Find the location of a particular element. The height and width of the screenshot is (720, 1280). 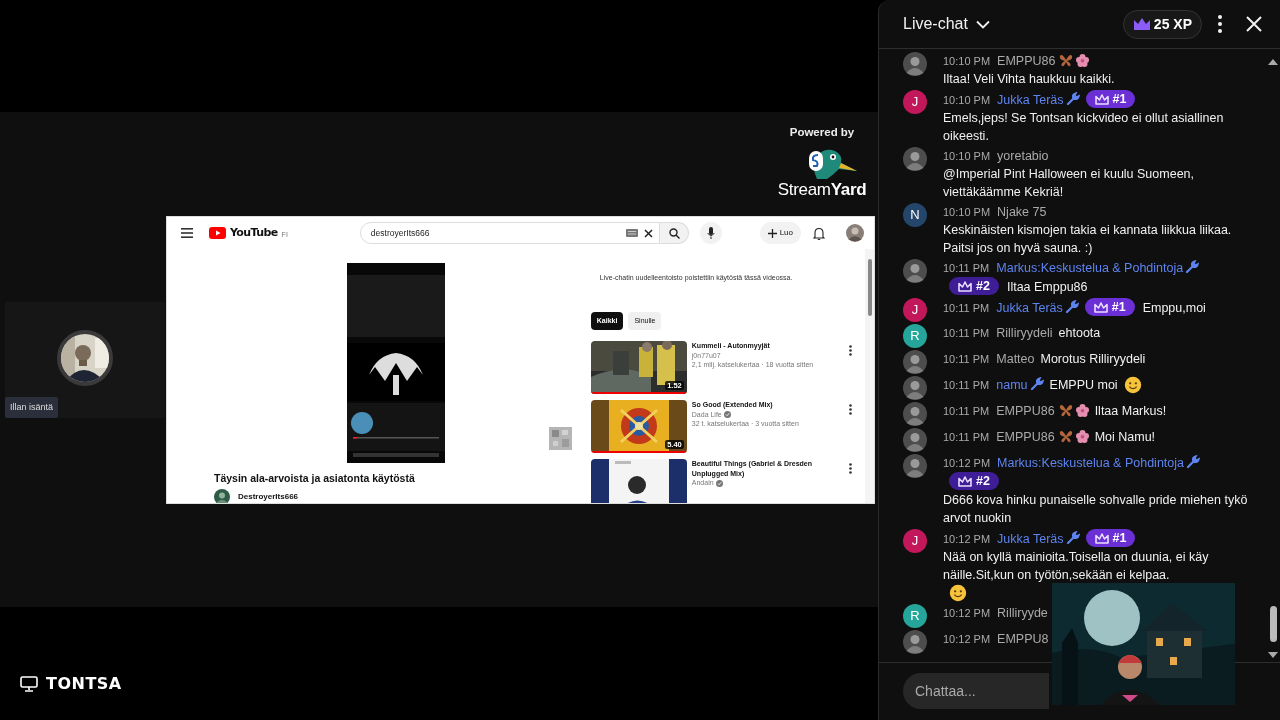

search-input: destroyerIts666 is located at coordinates (495, 233).